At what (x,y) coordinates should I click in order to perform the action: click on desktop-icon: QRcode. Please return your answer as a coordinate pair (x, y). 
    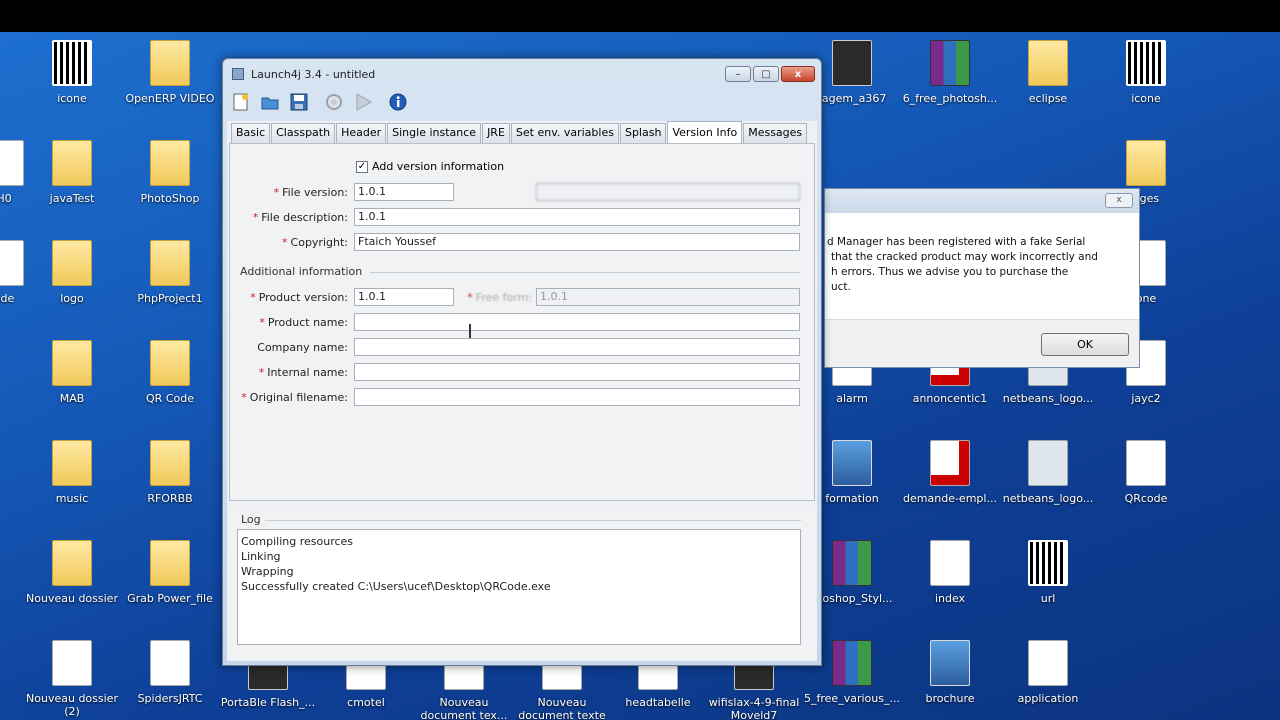
    Looking at the image, I should click on (1146, 472).